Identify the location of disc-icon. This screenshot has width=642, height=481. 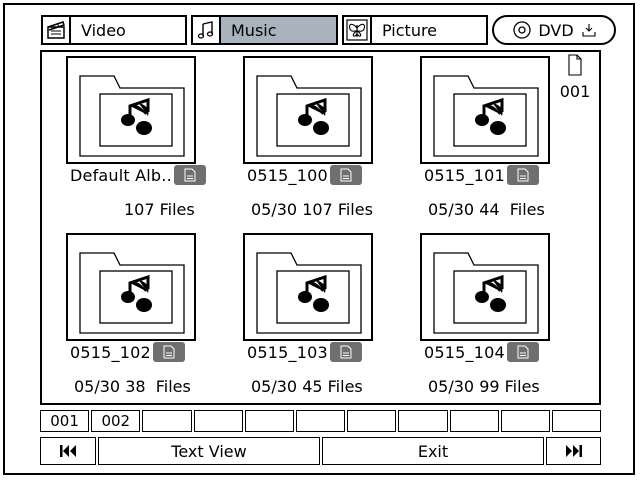
(522, 30).